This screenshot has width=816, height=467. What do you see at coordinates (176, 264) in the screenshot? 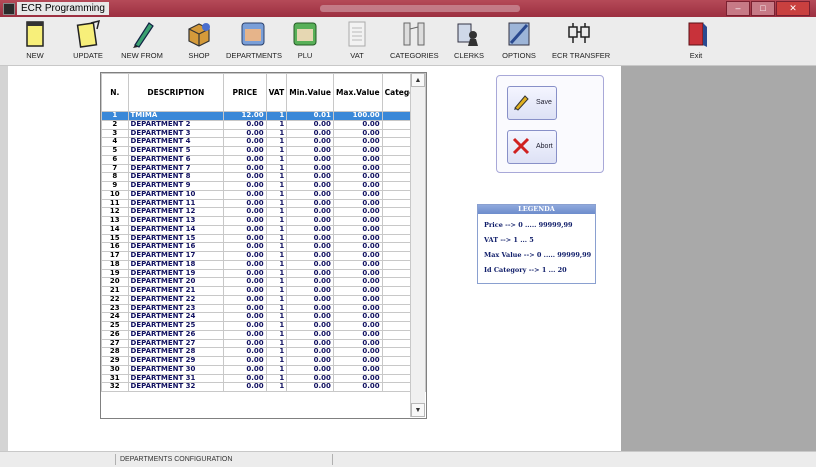
I see `cell-description: DEPARTMENT 18` at bounding box center [176, 264].